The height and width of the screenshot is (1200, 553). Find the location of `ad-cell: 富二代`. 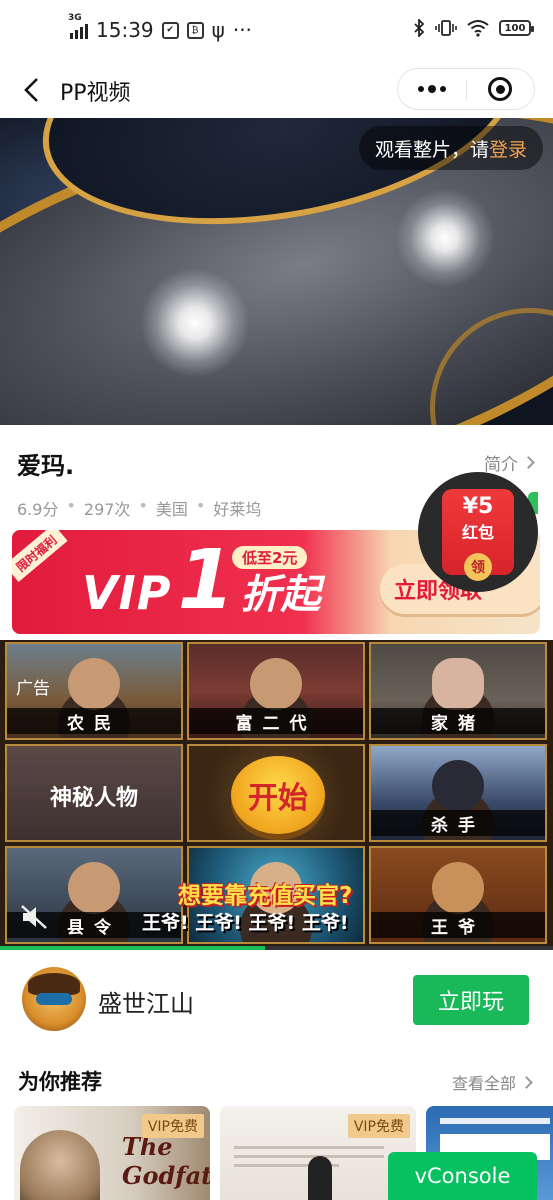

ad-cell: 富二代 is located at coordinates (276, 691).